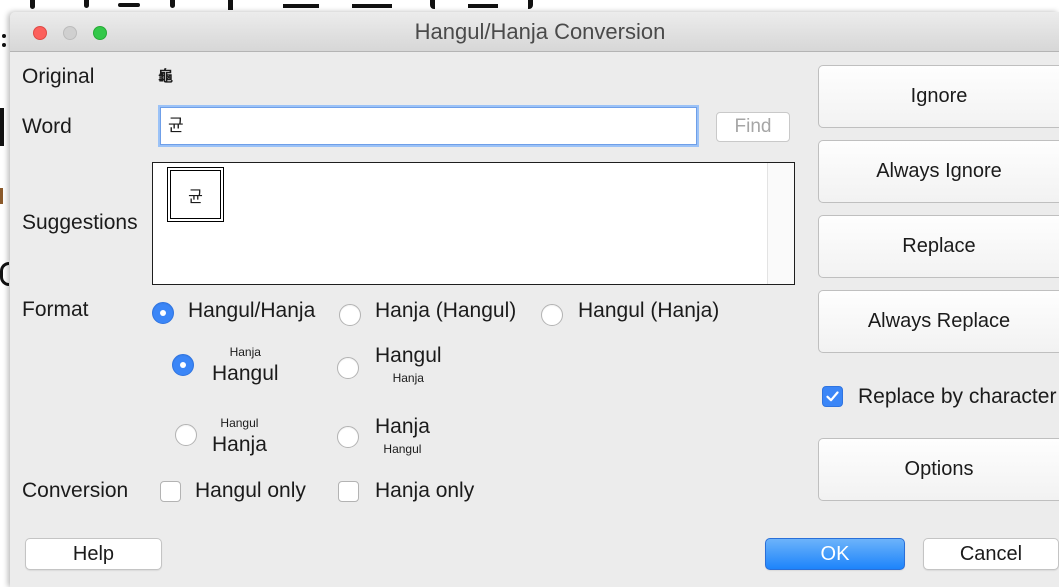 The image size is (1059, 587). What do you see at coordinates (938, 96) in the screenshot?
I see `ignore-button: Ignore` at bounding box center [938, 96].